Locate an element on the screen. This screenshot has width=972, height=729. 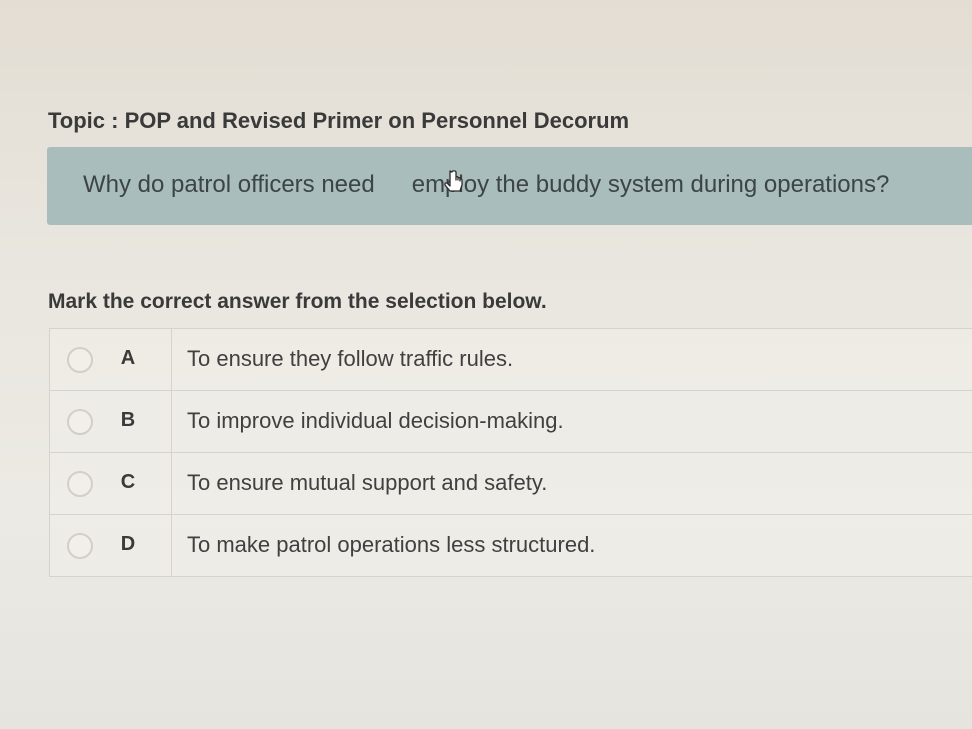
option-text: To ensure they follow traffic rules. is located at coordinates (350, 359).